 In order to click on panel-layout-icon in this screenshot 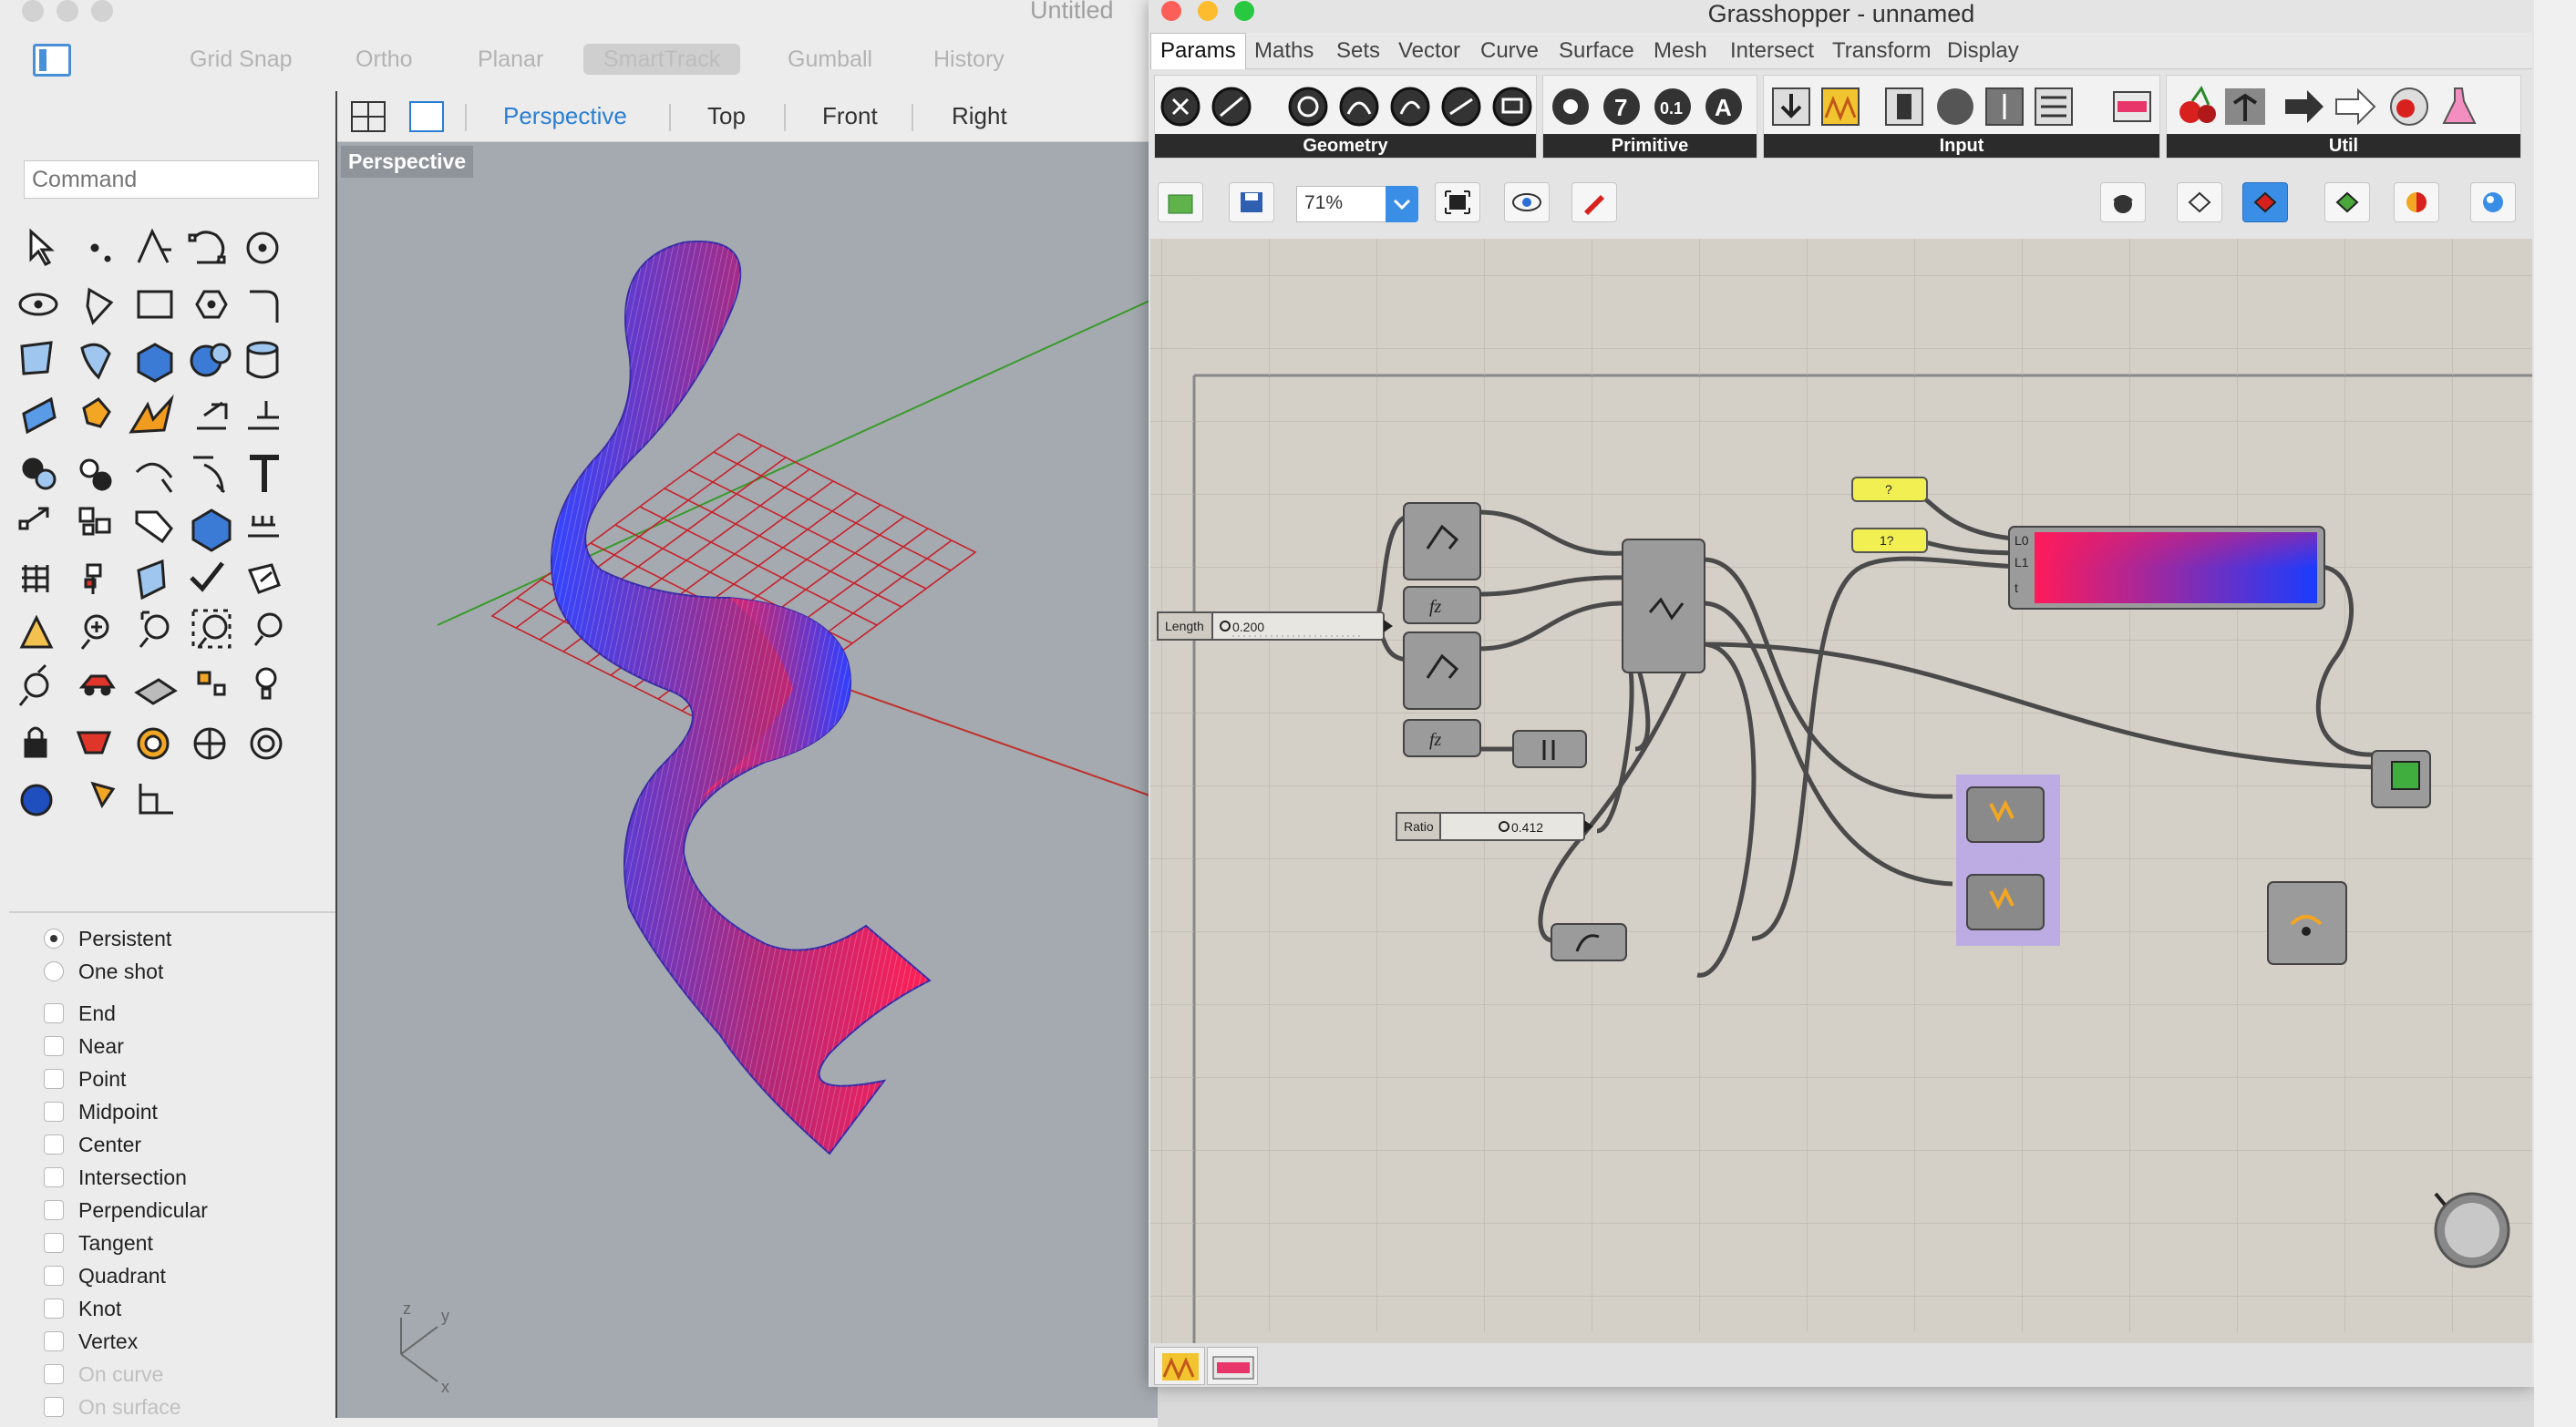, I will do `click(52, 60)`.